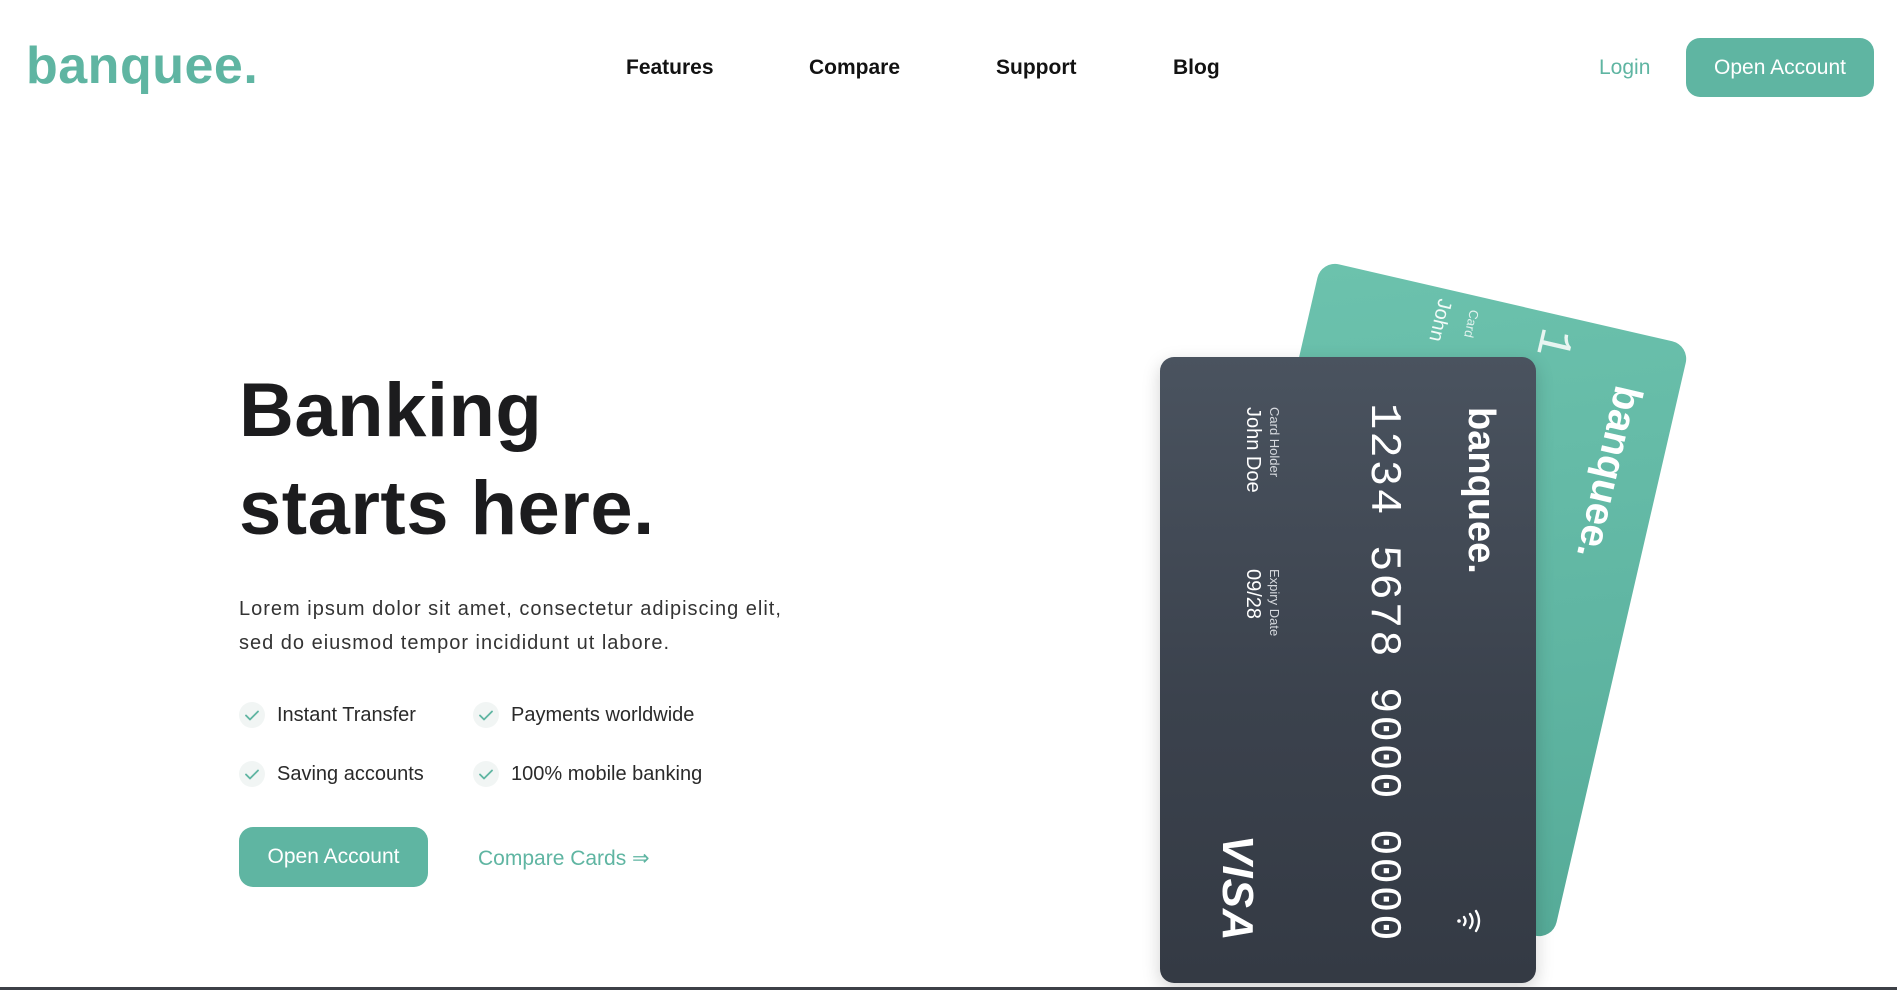 Image resolution: width=1897 pixels, height=990 pixels. I want to click on back-card-brand: banquee., so click(1609, 472).